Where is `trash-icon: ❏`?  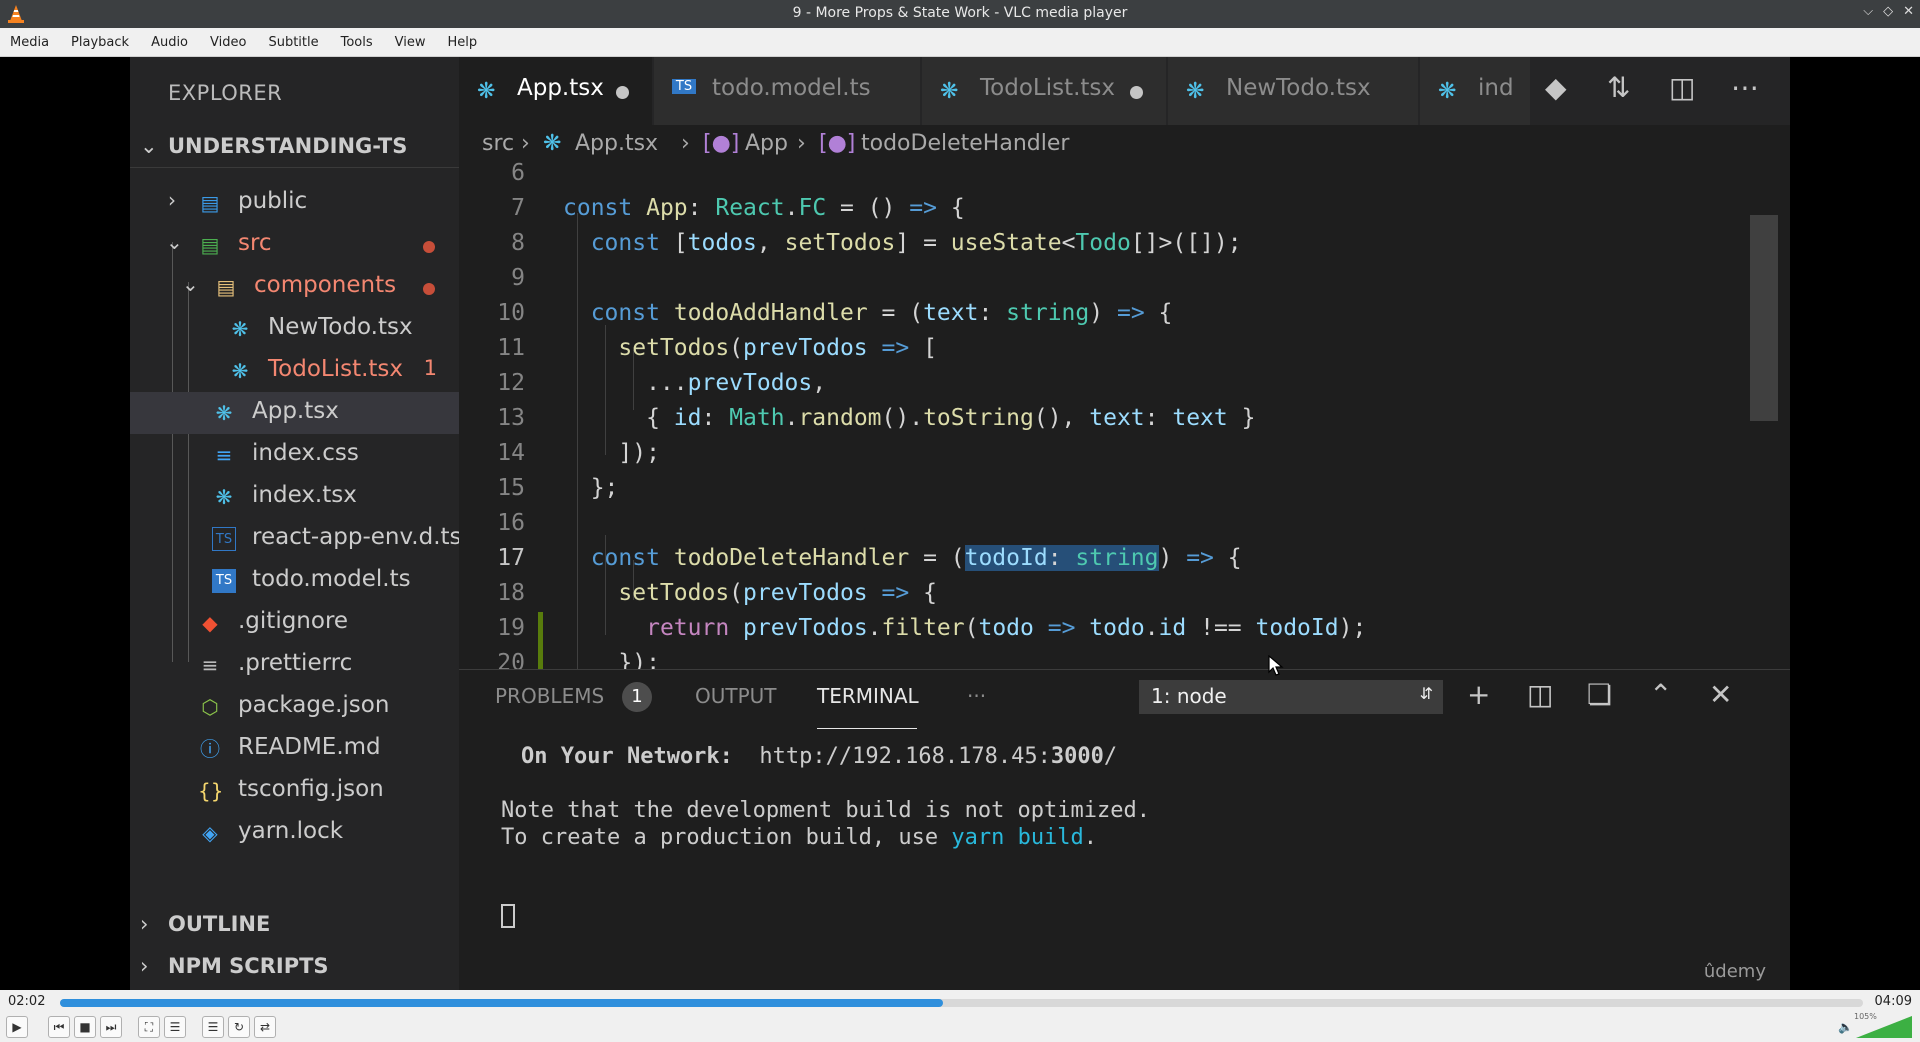 trash-icon: ❏ is located at coordinates (1599, 694).